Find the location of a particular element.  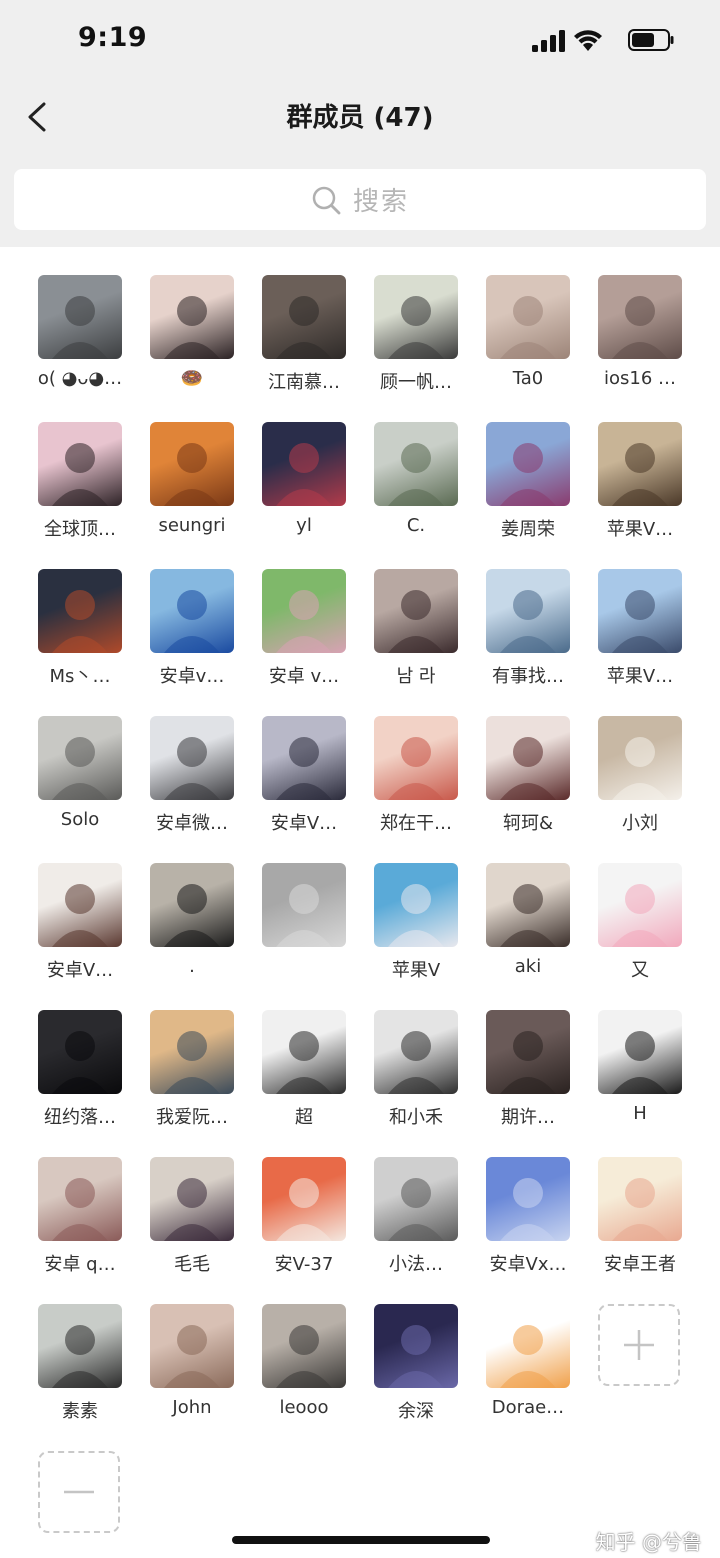

member-item: seungri is located at coordinates (192, 465).